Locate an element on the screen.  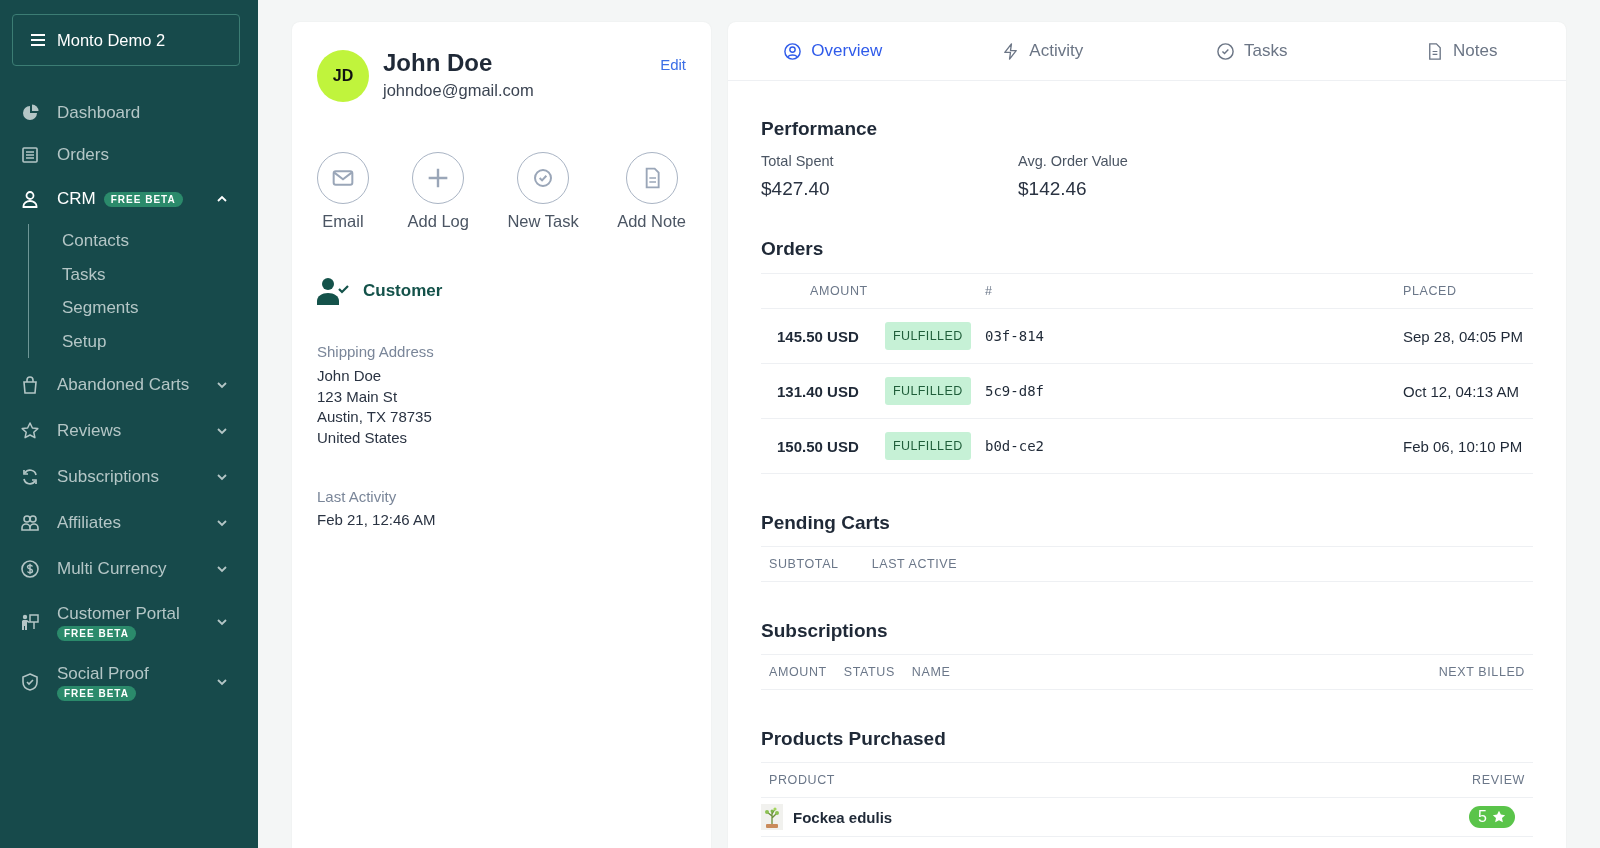
sidebar-item-label: Multi Currency is located at coordinates (112, 569).